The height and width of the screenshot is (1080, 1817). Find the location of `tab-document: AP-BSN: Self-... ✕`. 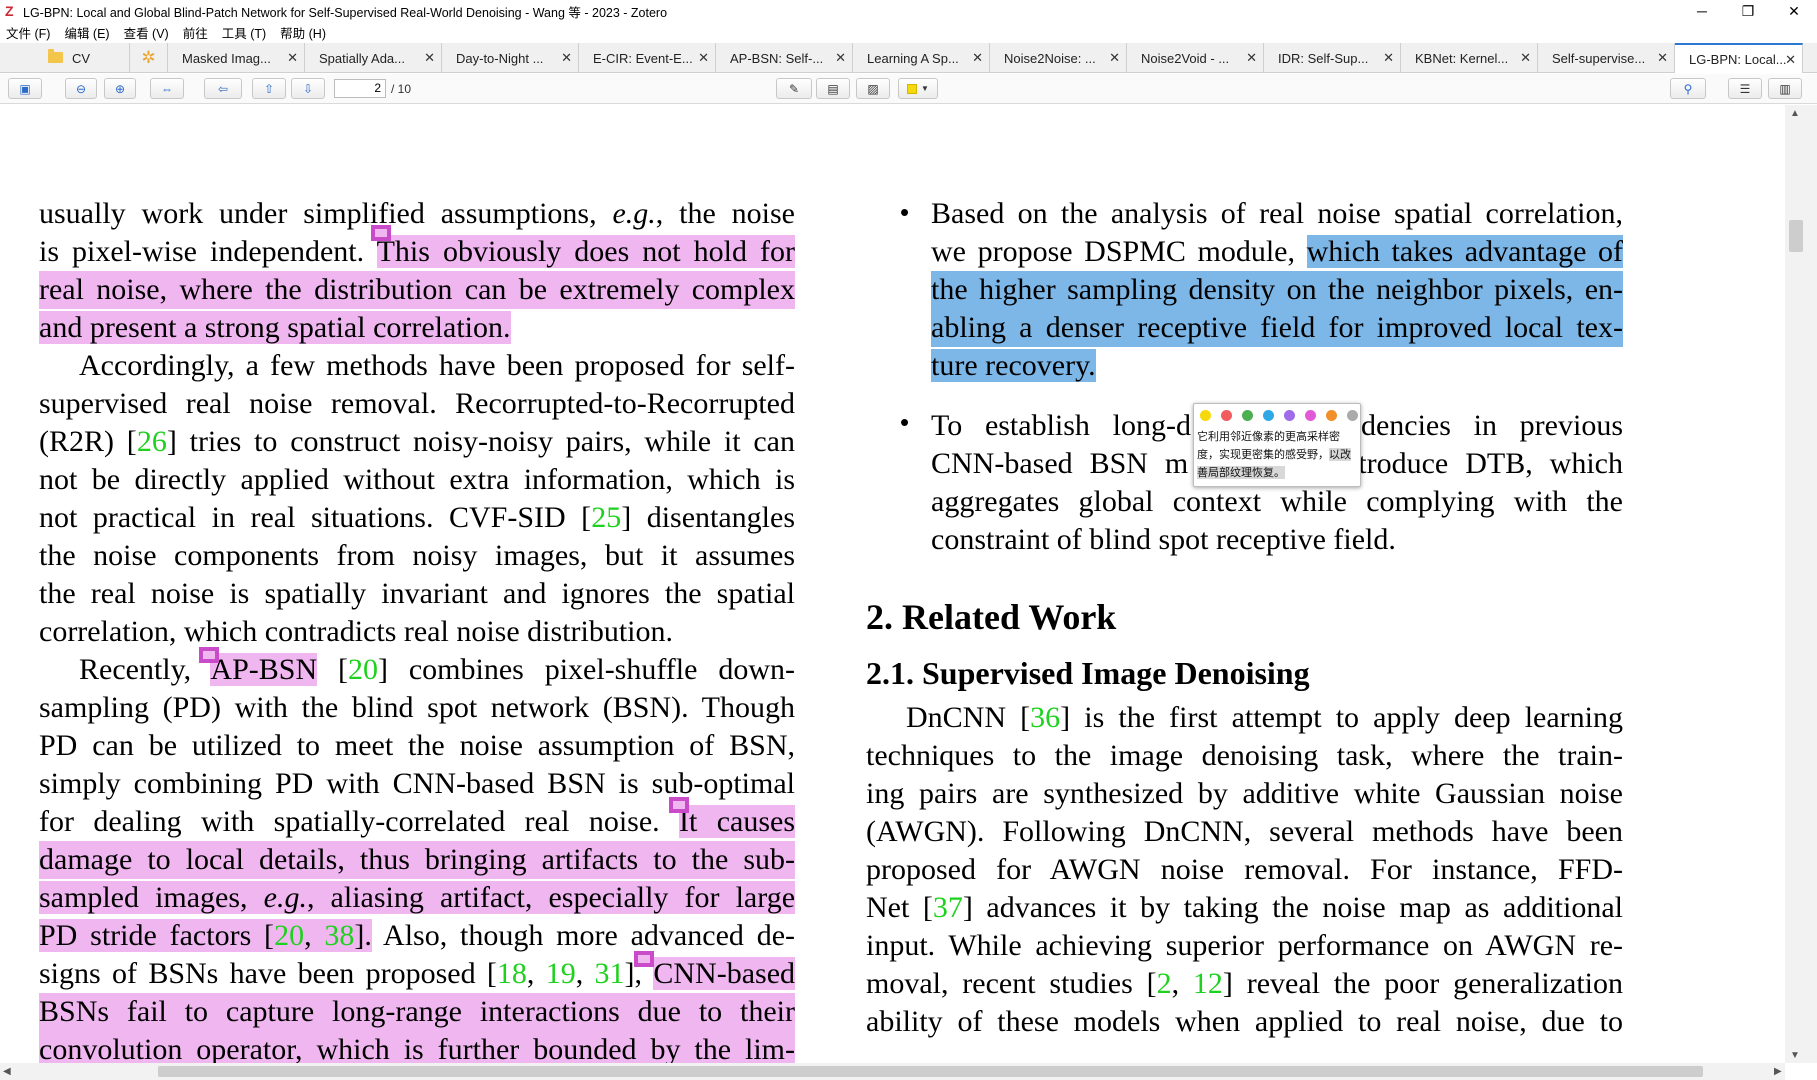

tab-document: AP-BSN: Self-... ✕ is located at coordinates (784, 58).